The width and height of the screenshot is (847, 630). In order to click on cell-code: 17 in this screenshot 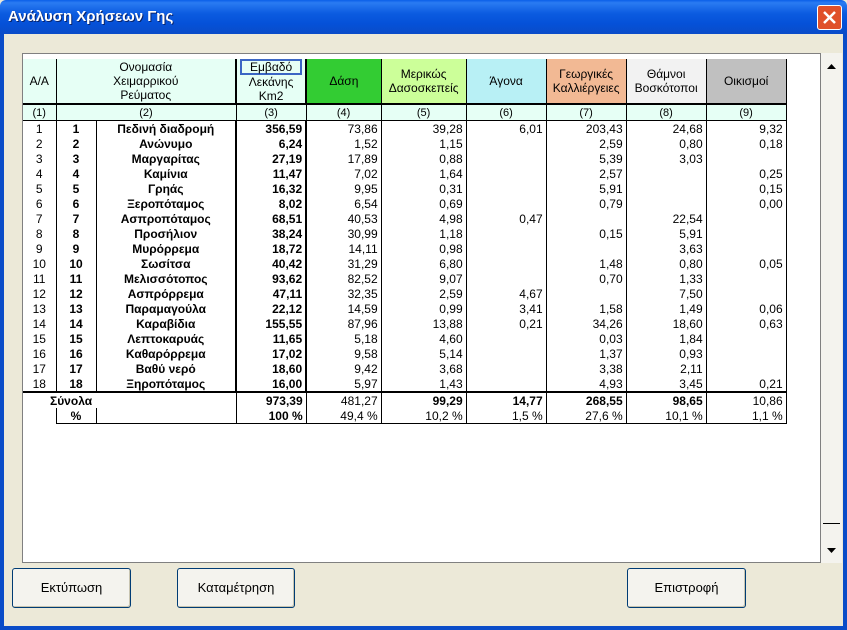, I will do `click(76, 368)`.